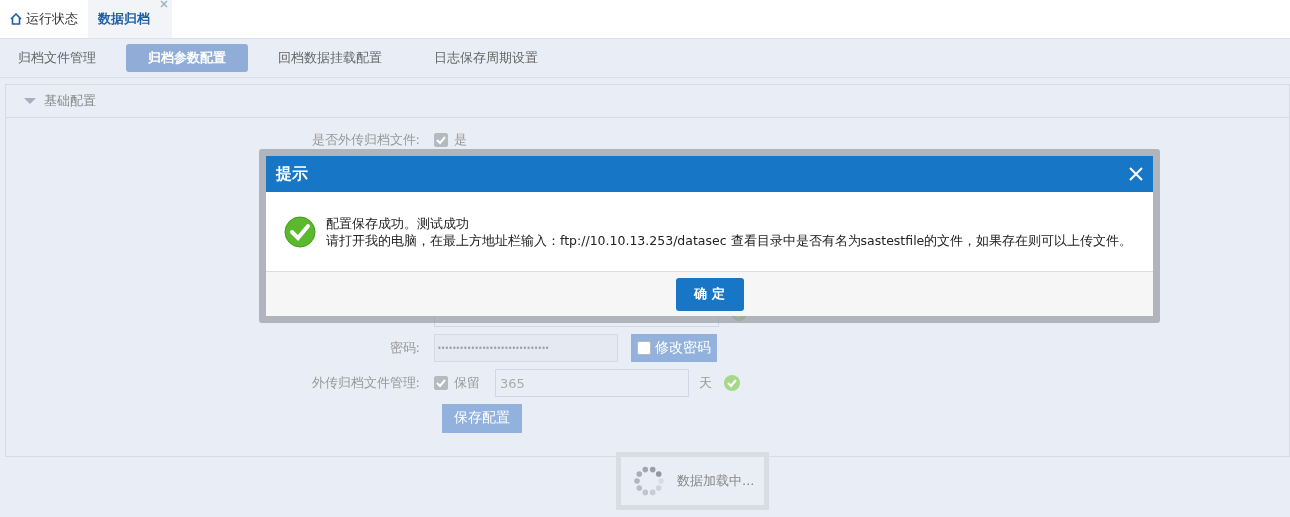 The height and width of the screenshot is (517, 1290). Describe the element at coordinates (486, 58) in the screenshot. I see `sub-tab: 日志保存周期设置` at that location.